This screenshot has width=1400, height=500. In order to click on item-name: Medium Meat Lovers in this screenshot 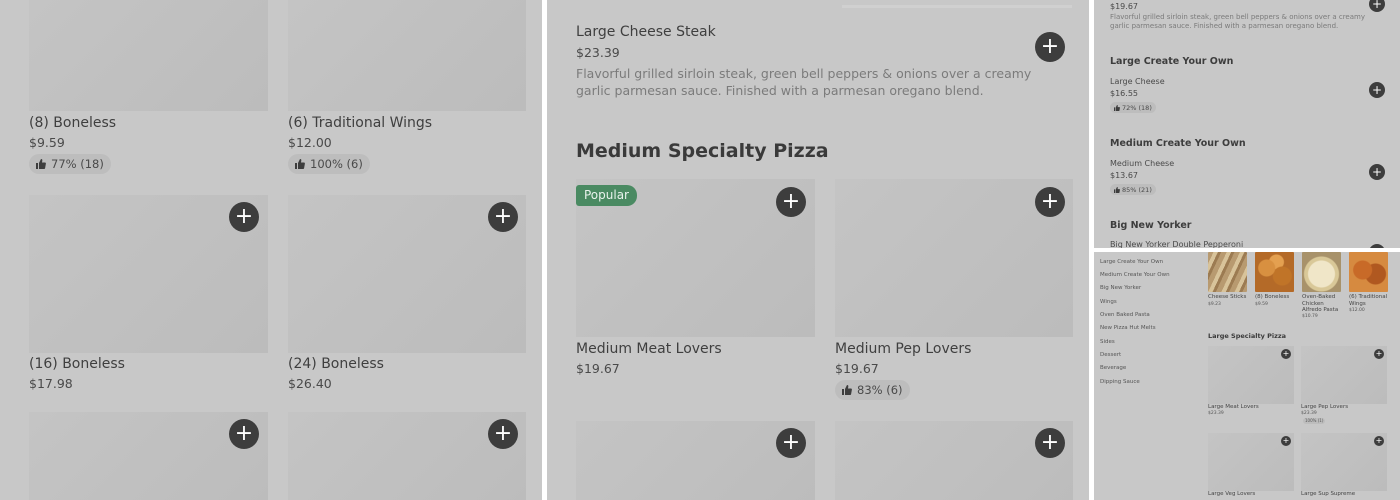, I will do `click(649, 349)`.